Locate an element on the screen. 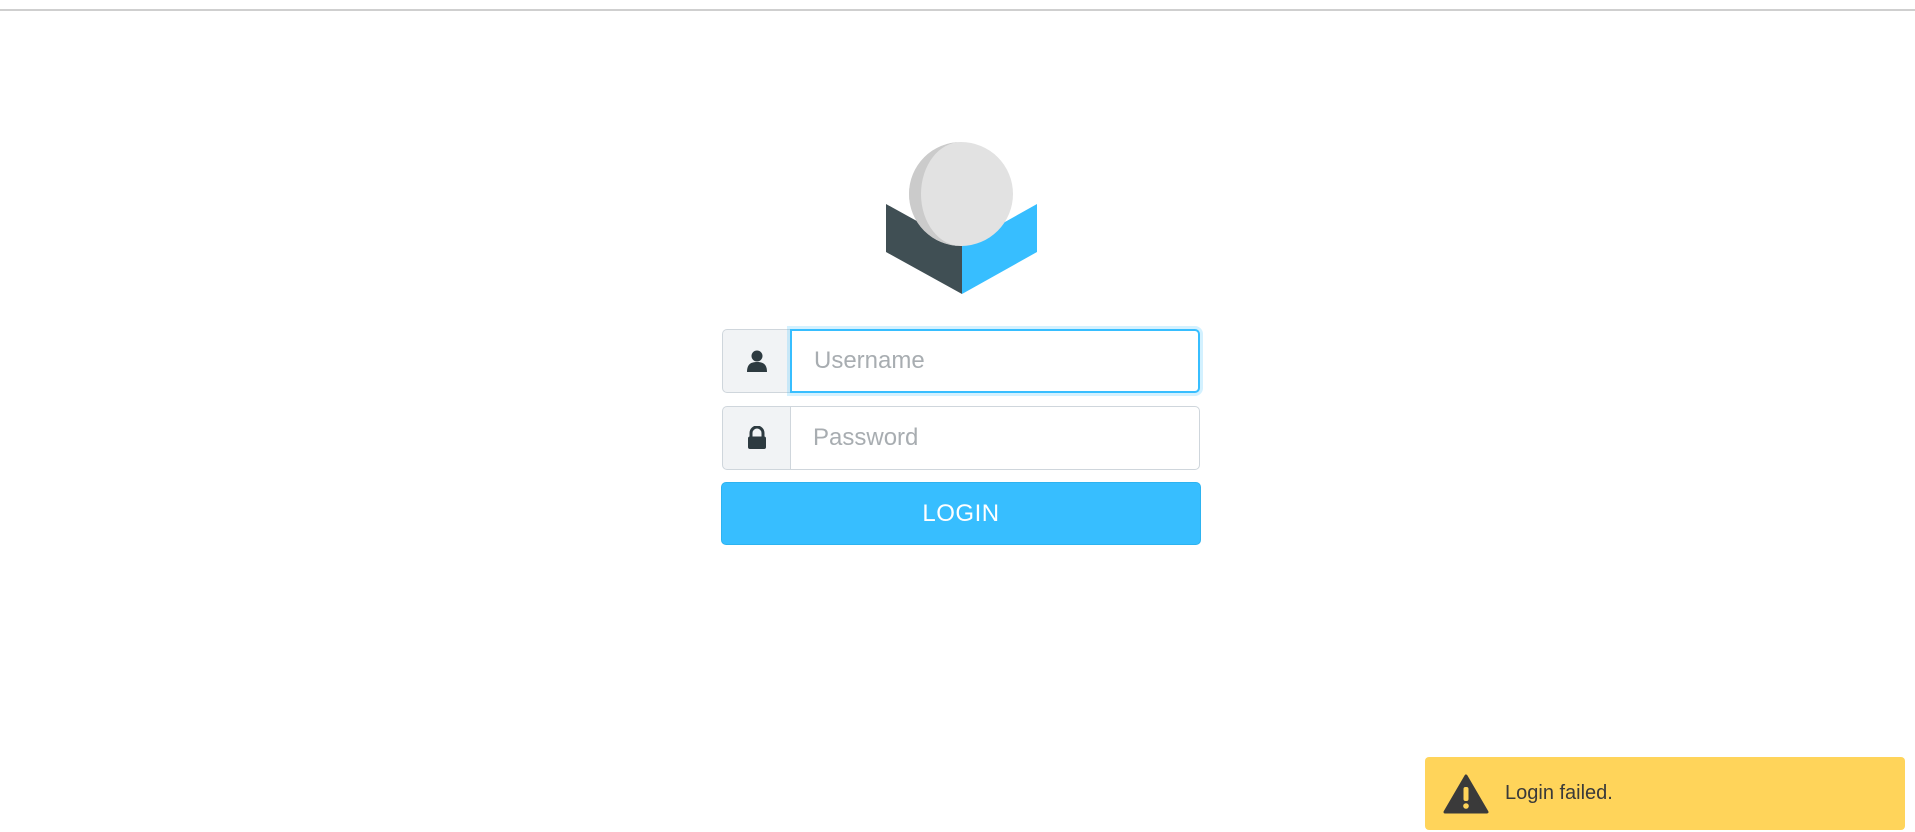  warning-icon is located at coordinates (1466, 793).